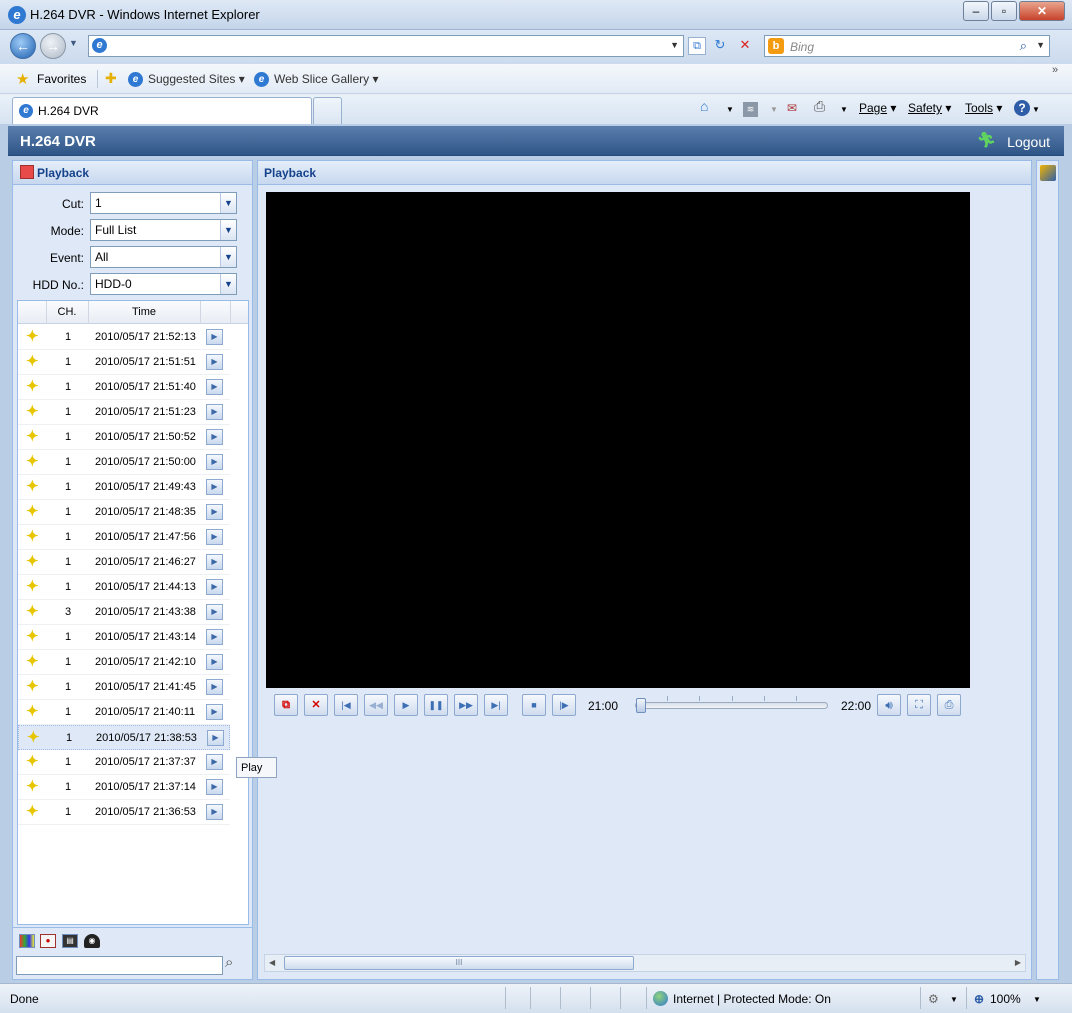  Describe the element at coordinates (933, 999) in the screenshot. I see `protected-mode-icon: ⚙` at that location.